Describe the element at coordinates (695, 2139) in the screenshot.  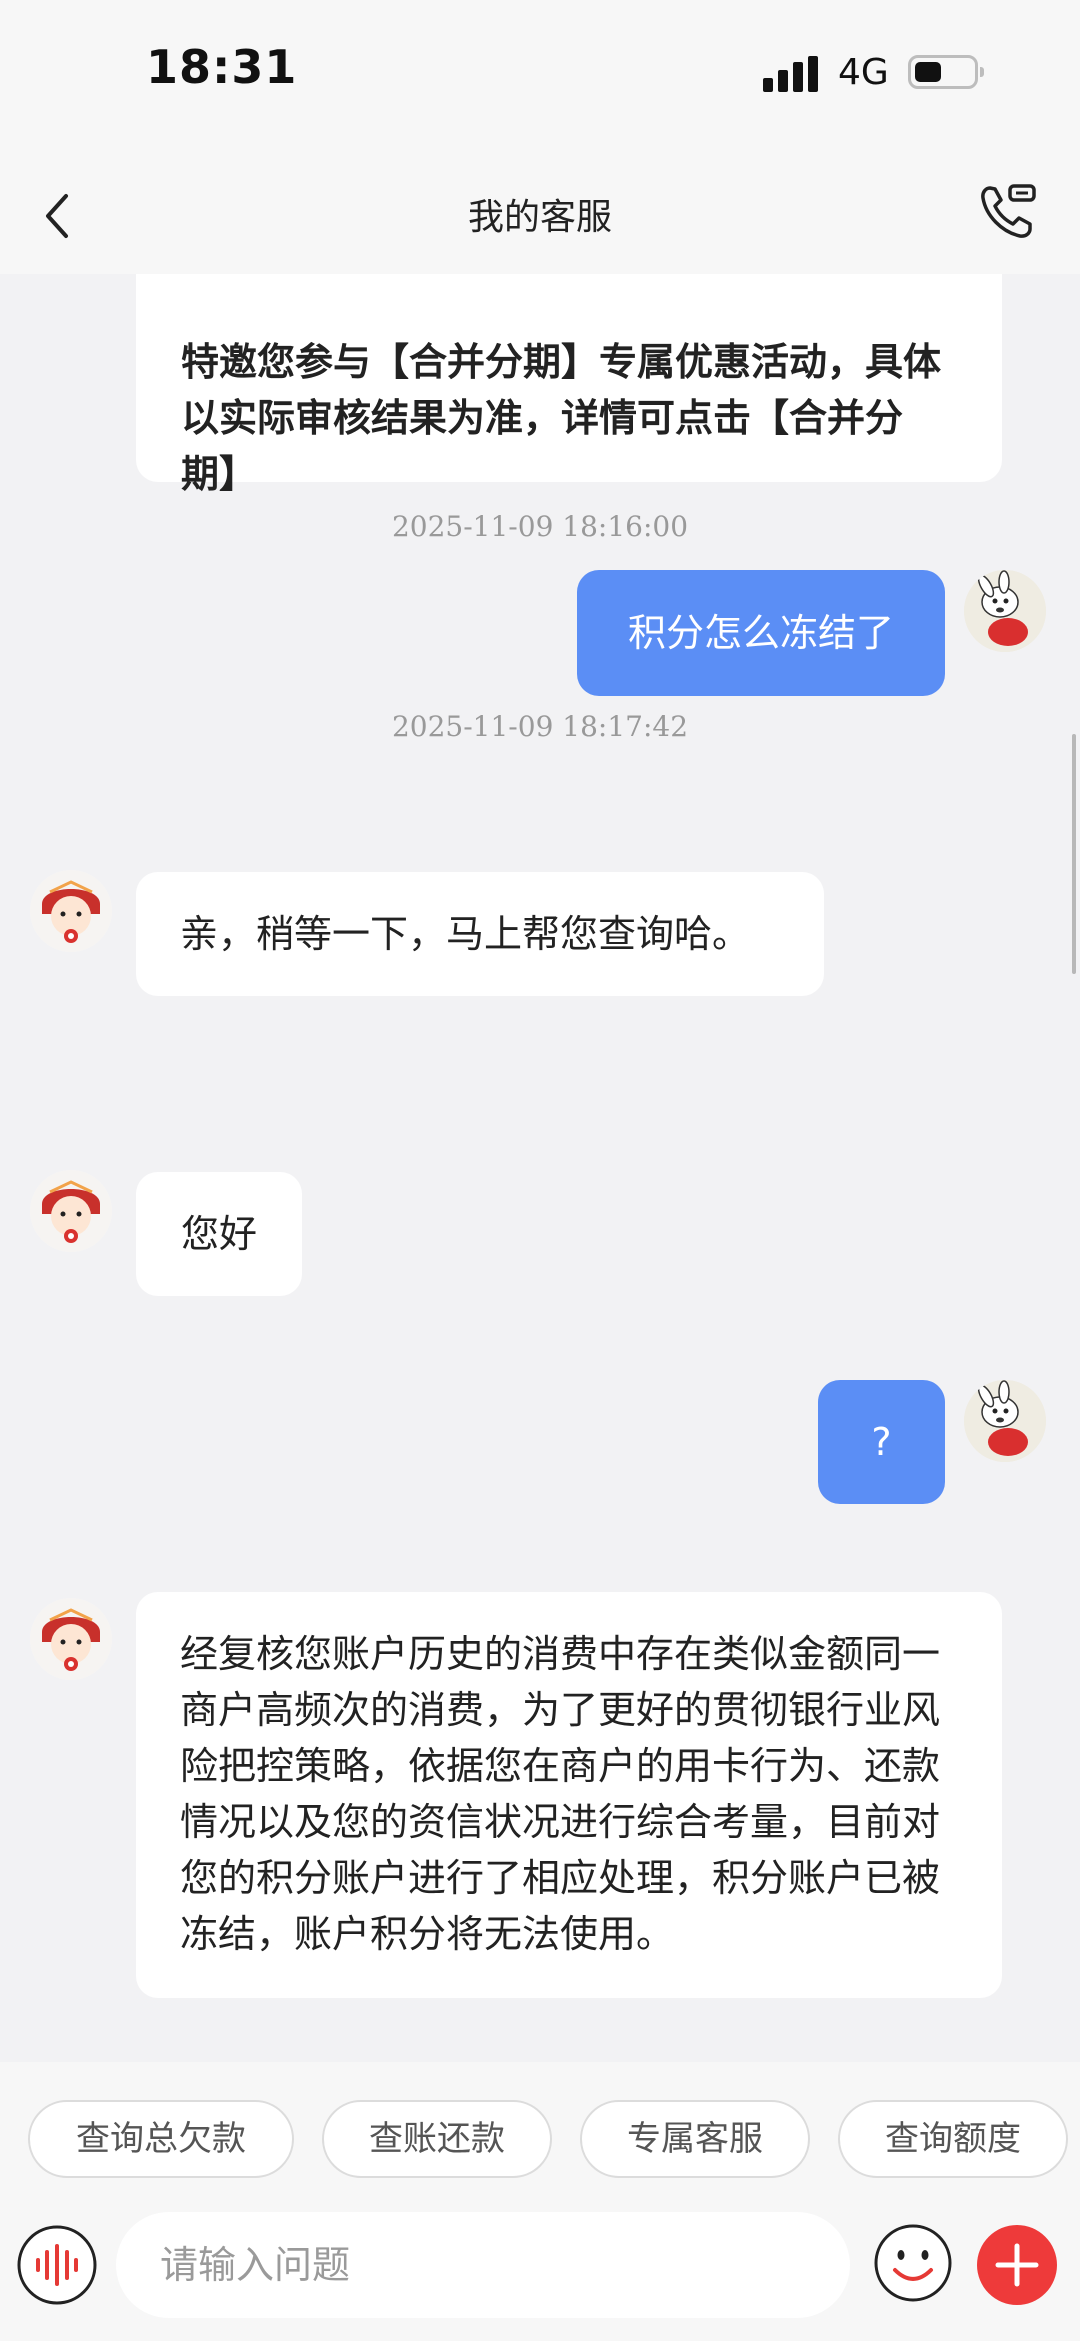
I see `quick-reply-exclusive-service: 专属客服` at that location.